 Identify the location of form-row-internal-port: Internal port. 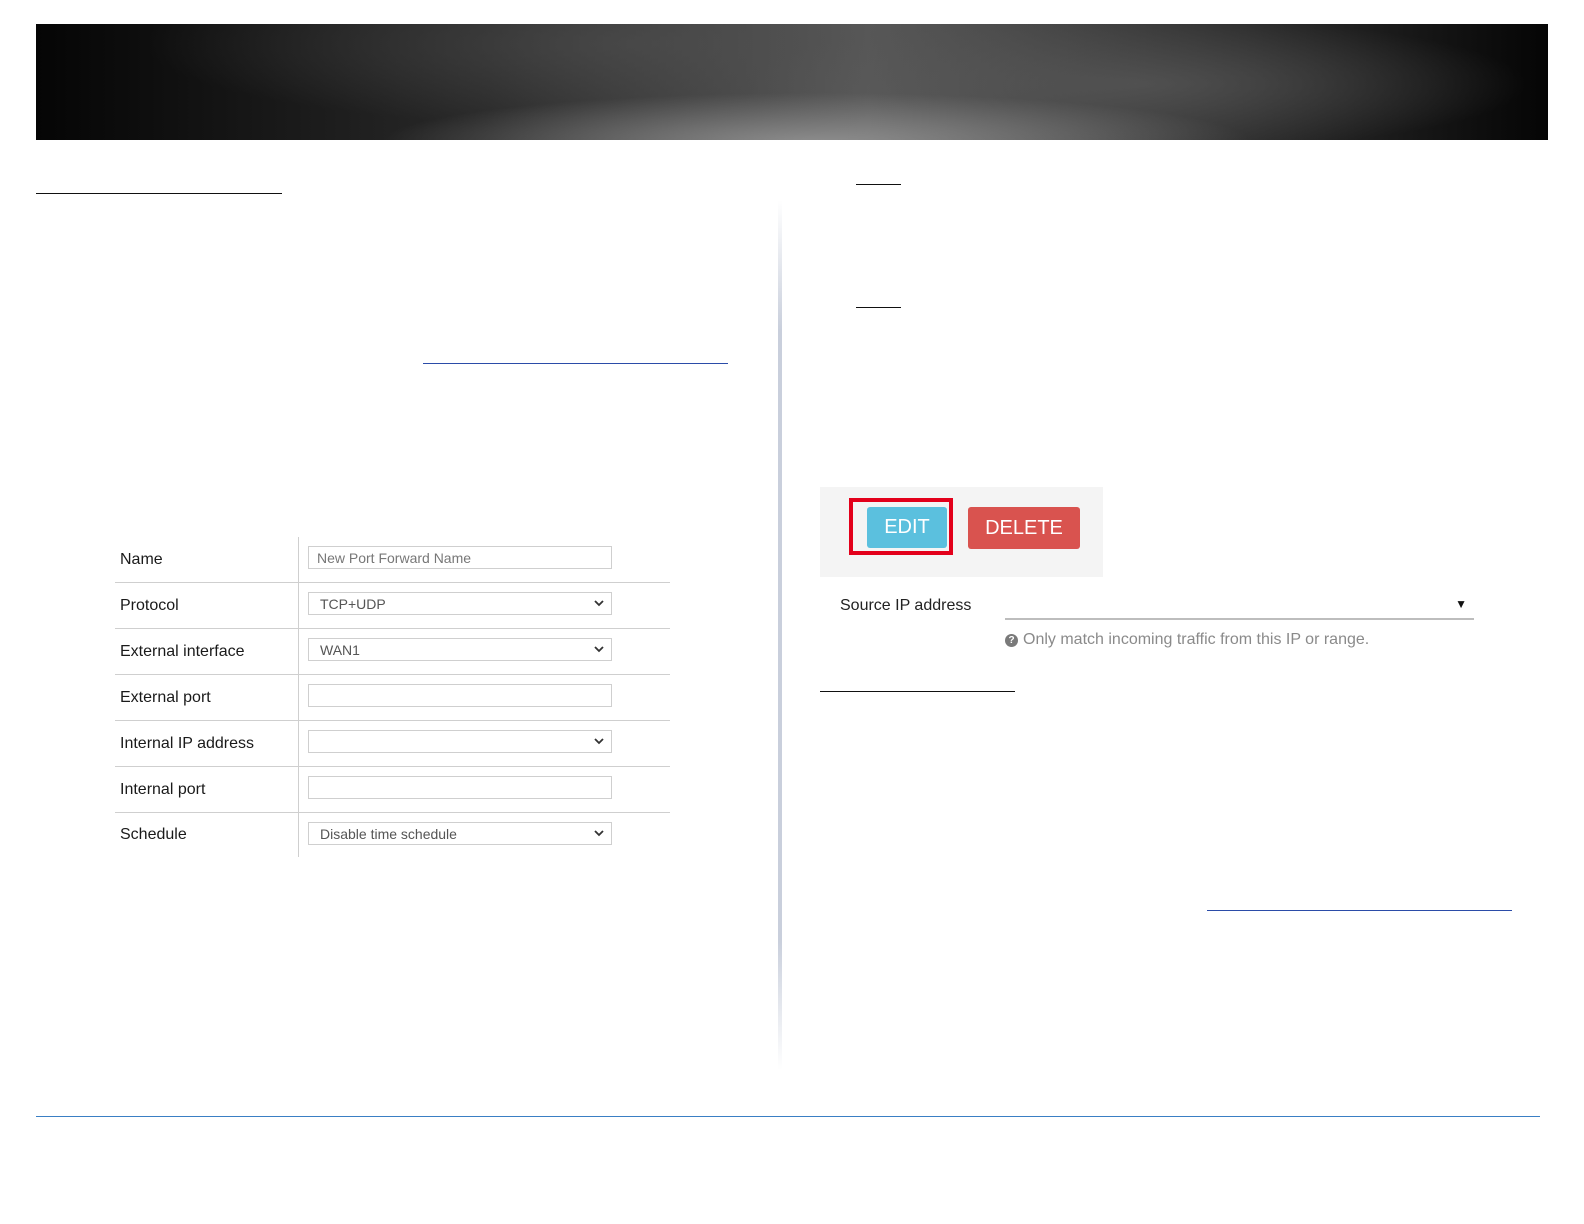
(392, 790).